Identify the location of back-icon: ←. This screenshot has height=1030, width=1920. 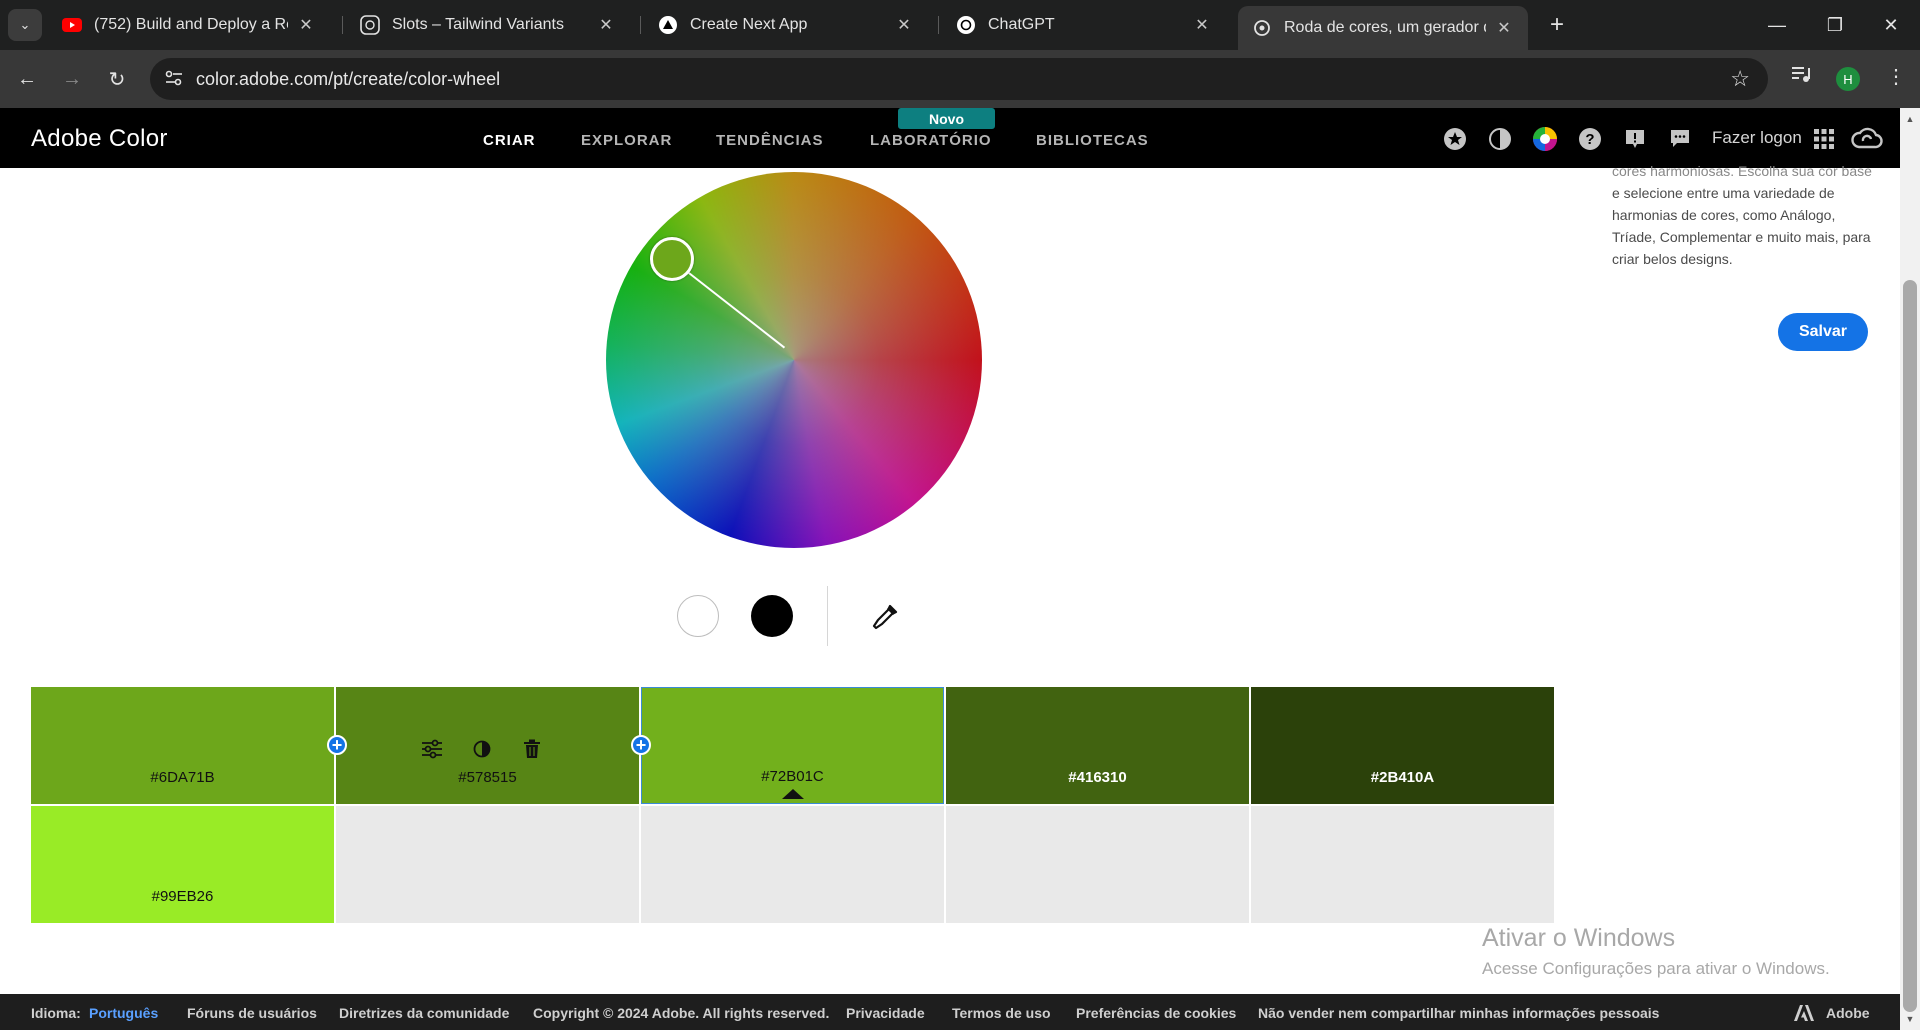
(27, 79).